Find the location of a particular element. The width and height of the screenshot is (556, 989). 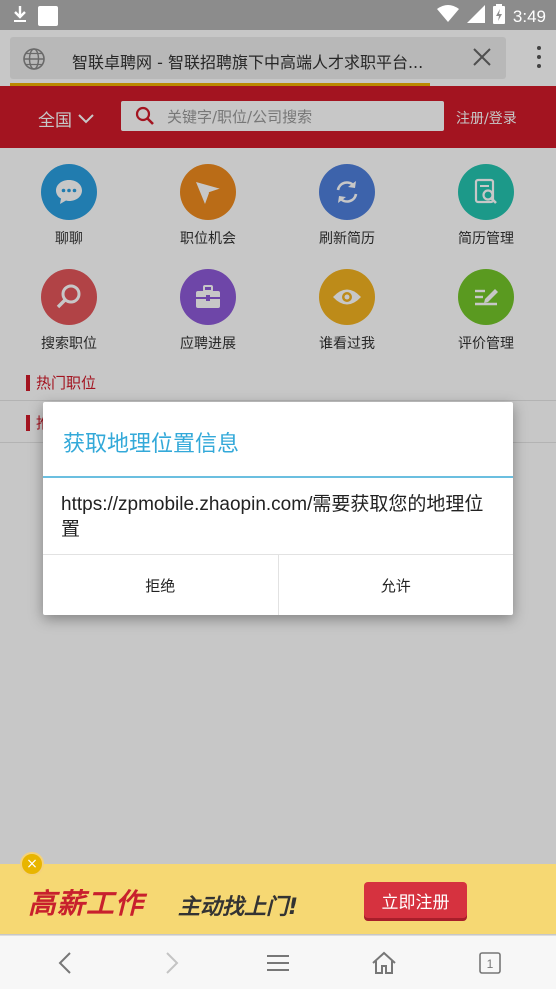

tab-count: 1 is located at coordinates (490, 964).